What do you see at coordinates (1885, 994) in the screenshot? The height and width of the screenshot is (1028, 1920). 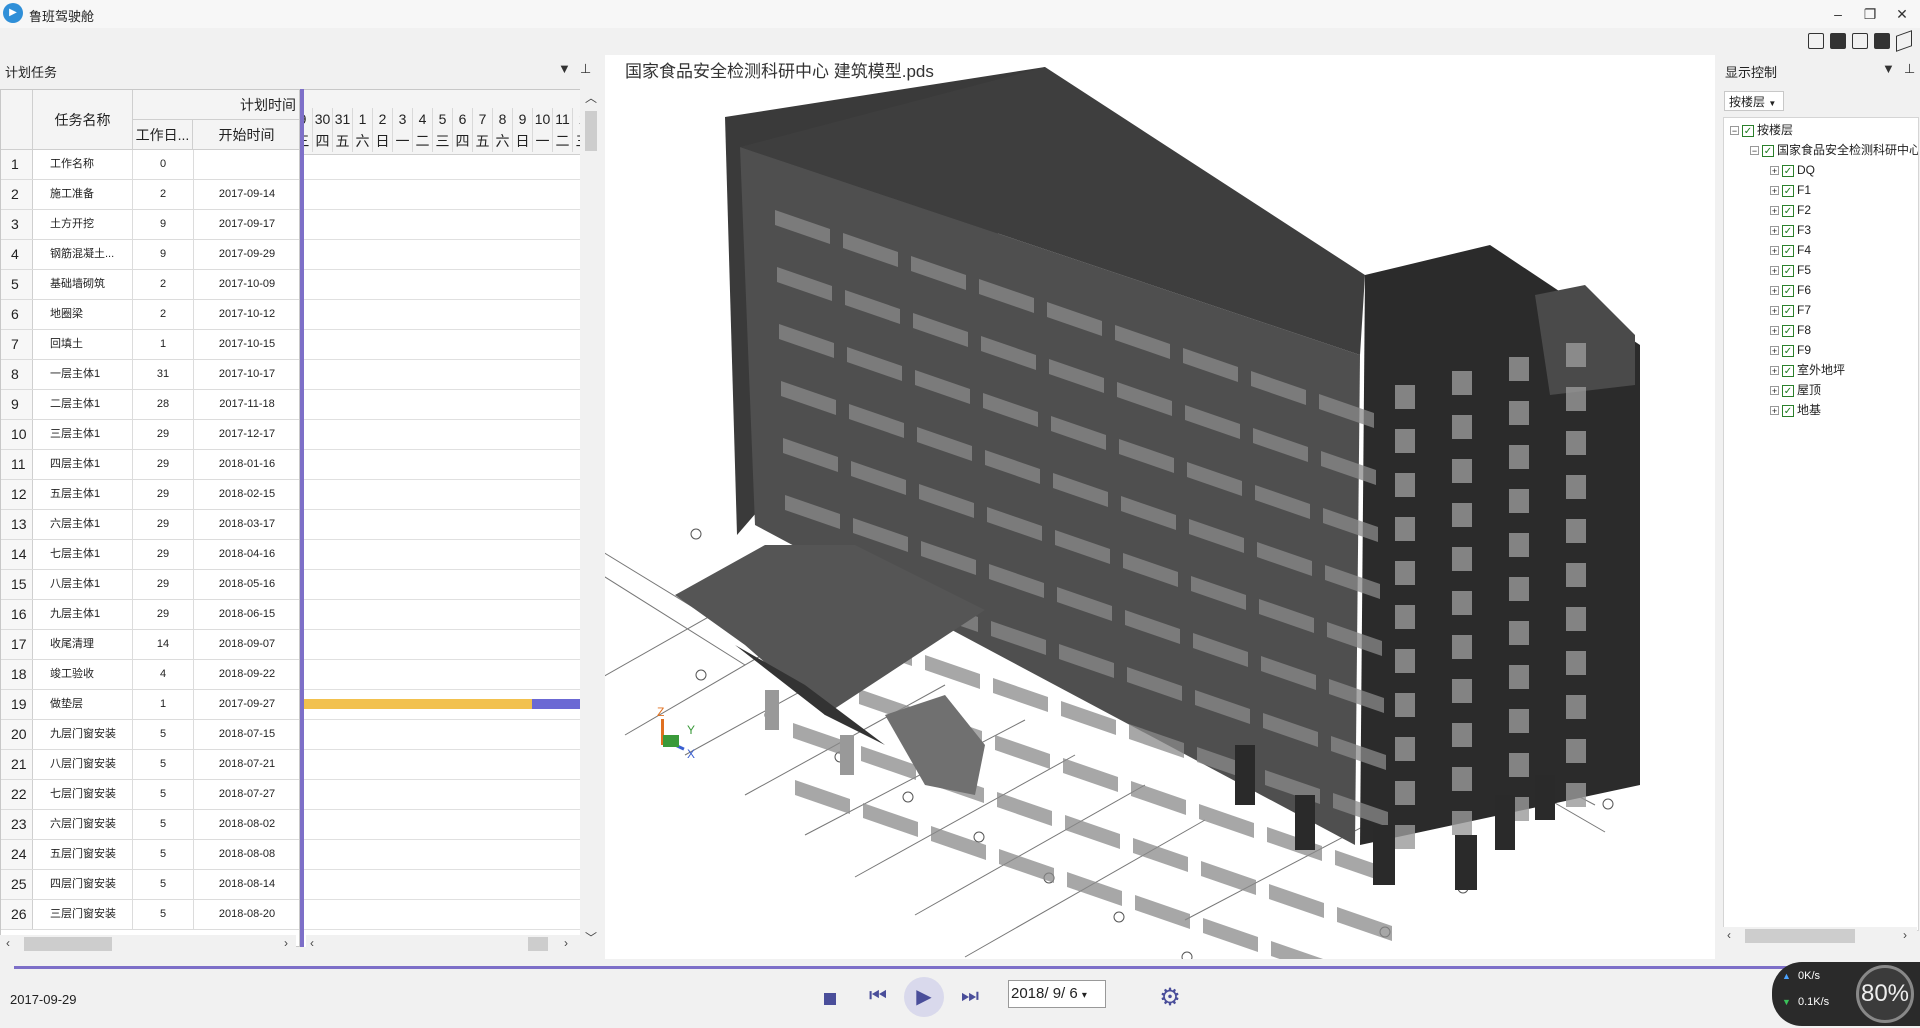 I see `performance-gauge: 80%` at bounding box center [1885, 994].